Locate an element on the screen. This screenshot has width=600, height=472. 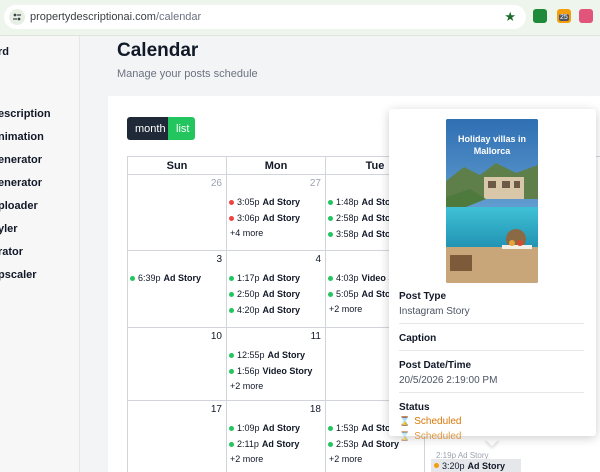
extension-badge-icon: 25 is located at coordinates (564, 16).